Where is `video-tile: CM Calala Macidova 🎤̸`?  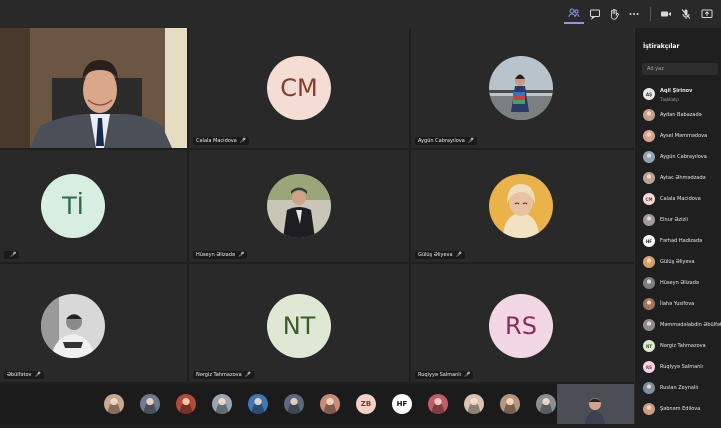
video-tile: CM Calala Macidova 🎤̸ is located at coordinates (299, 88).